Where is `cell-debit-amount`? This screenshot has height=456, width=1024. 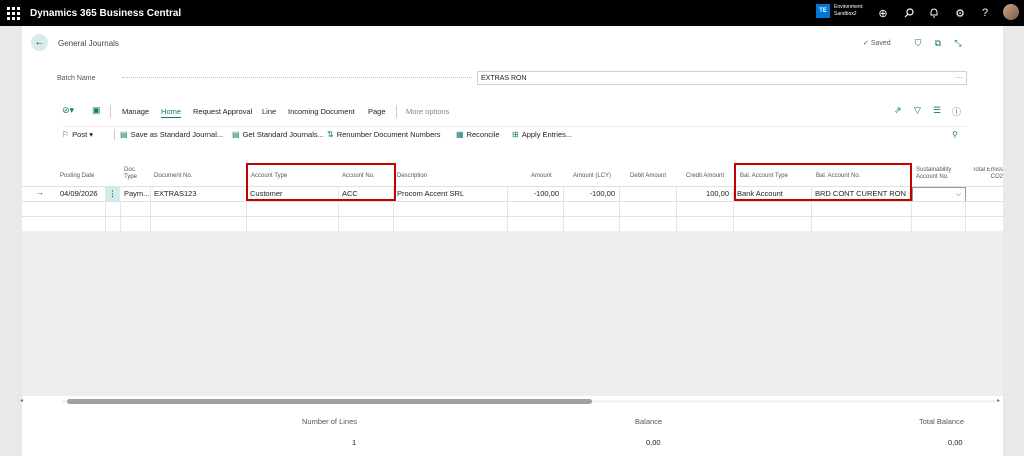 cell-debit-amount is located at coordinates (648, 194).